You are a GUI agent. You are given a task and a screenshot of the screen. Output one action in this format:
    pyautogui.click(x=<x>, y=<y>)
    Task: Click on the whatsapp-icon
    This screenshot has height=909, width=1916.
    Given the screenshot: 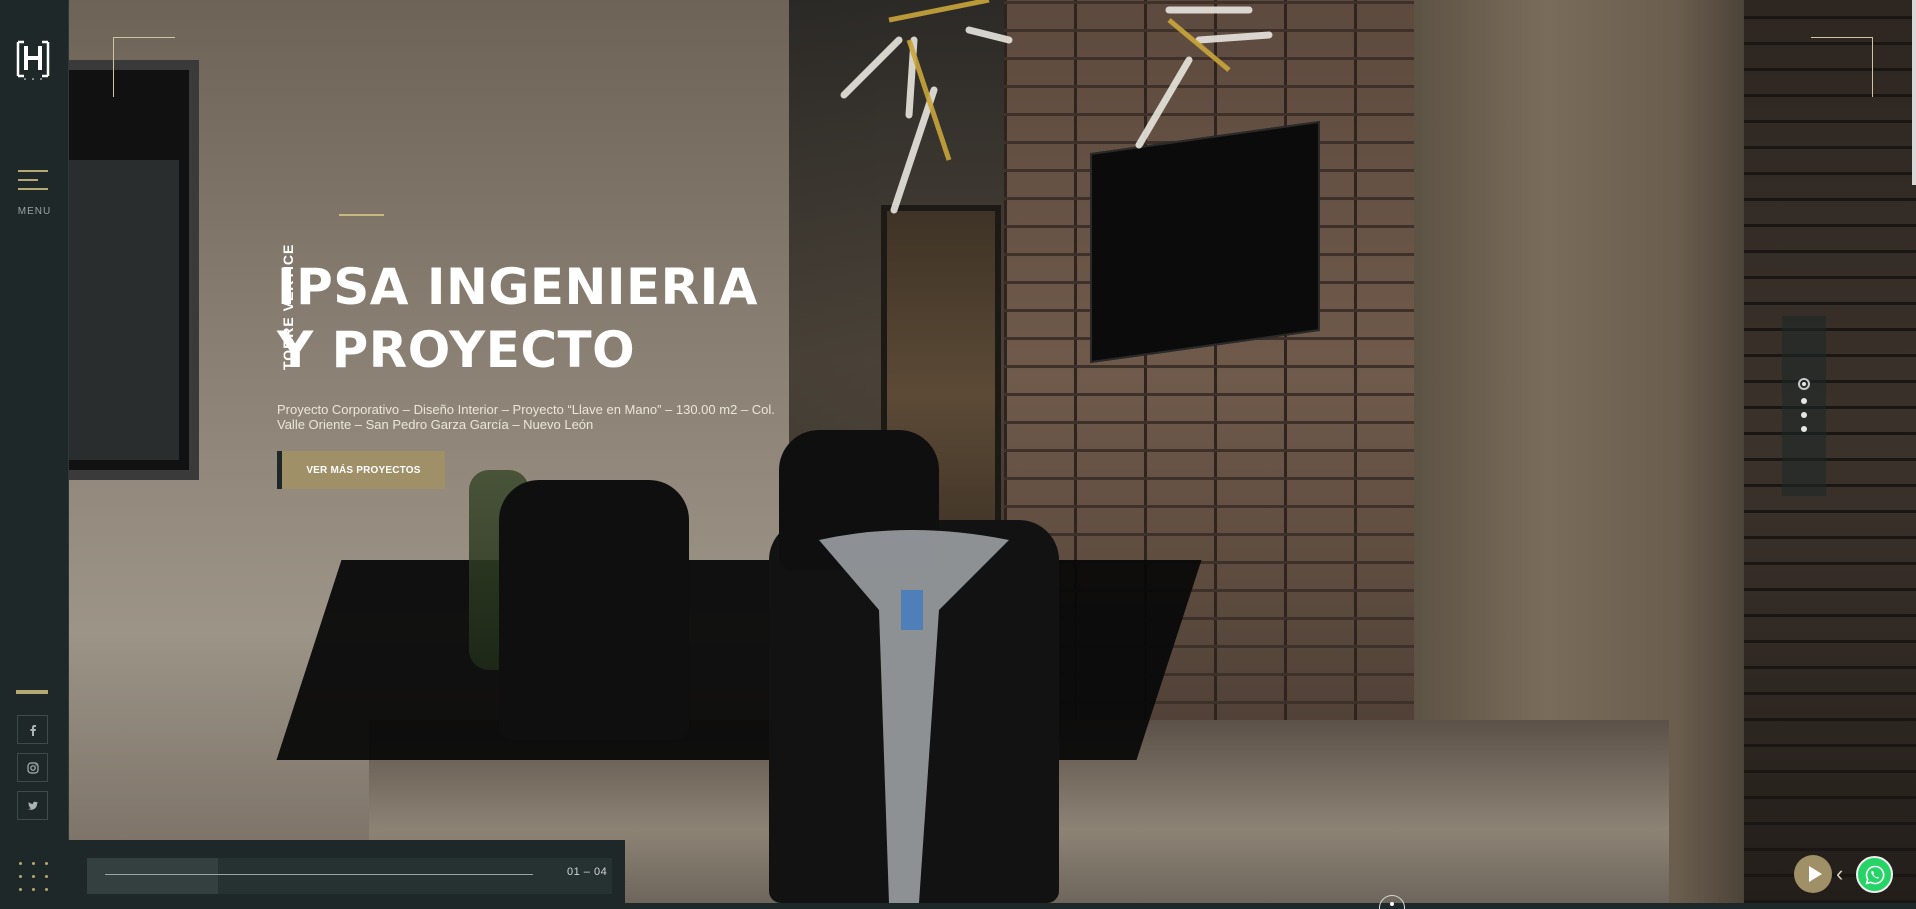 What is the action you would take?
    pyautogui.click(x=1874, y=875)
    